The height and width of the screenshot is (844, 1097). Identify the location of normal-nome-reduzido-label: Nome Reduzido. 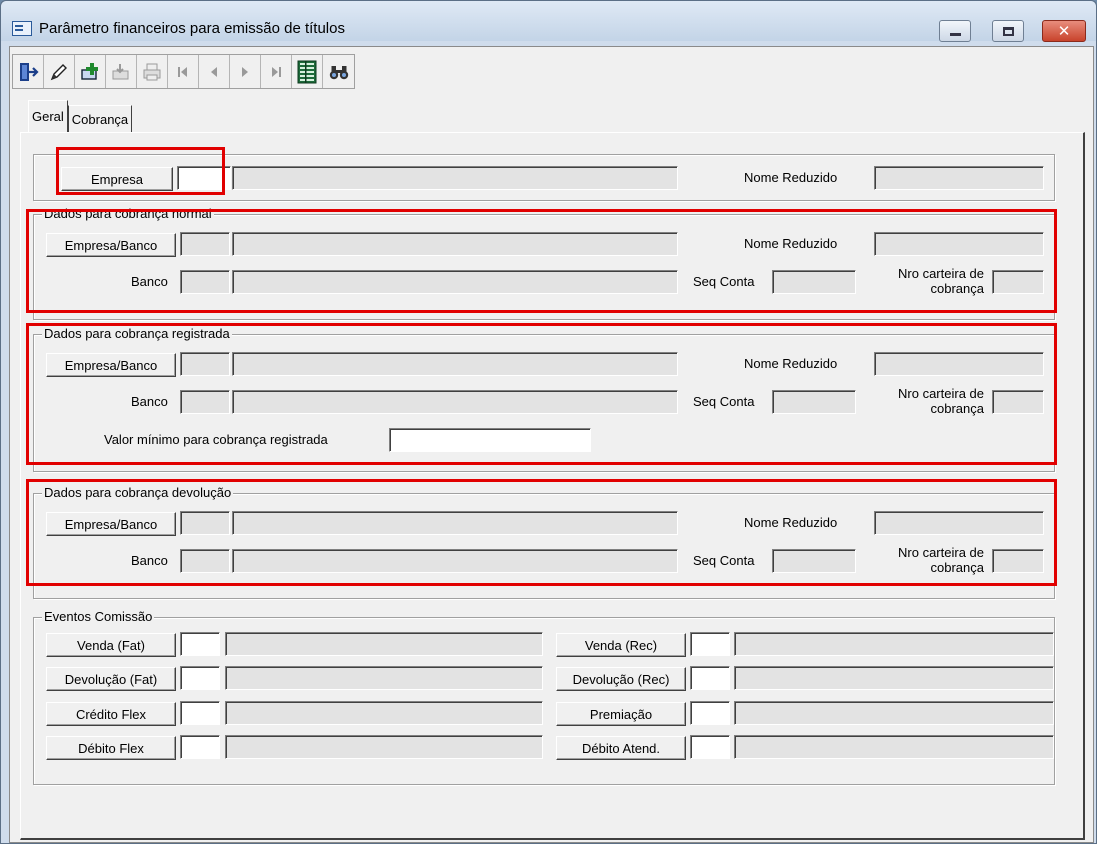
(791, 243).